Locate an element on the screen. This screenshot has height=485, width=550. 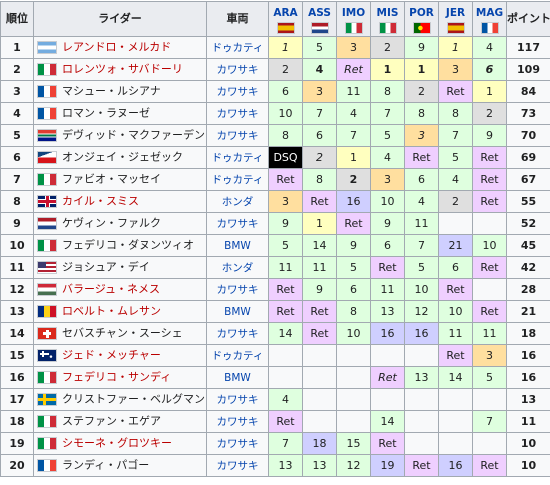
france-flag-icon is located at coordinates (47, 465).